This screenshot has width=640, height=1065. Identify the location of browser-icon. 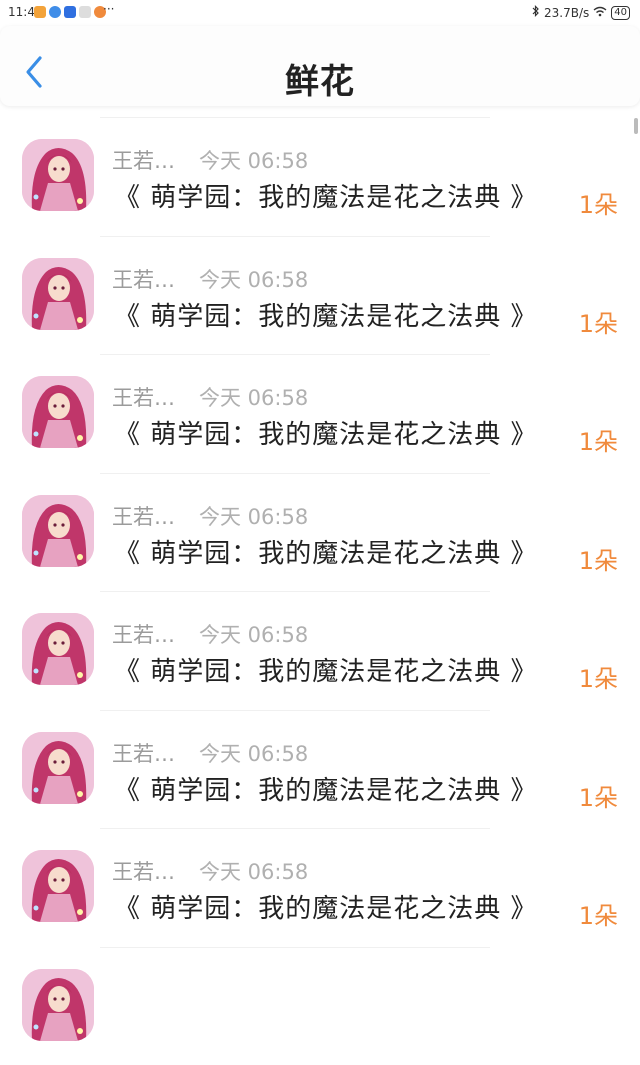
(55, 12).